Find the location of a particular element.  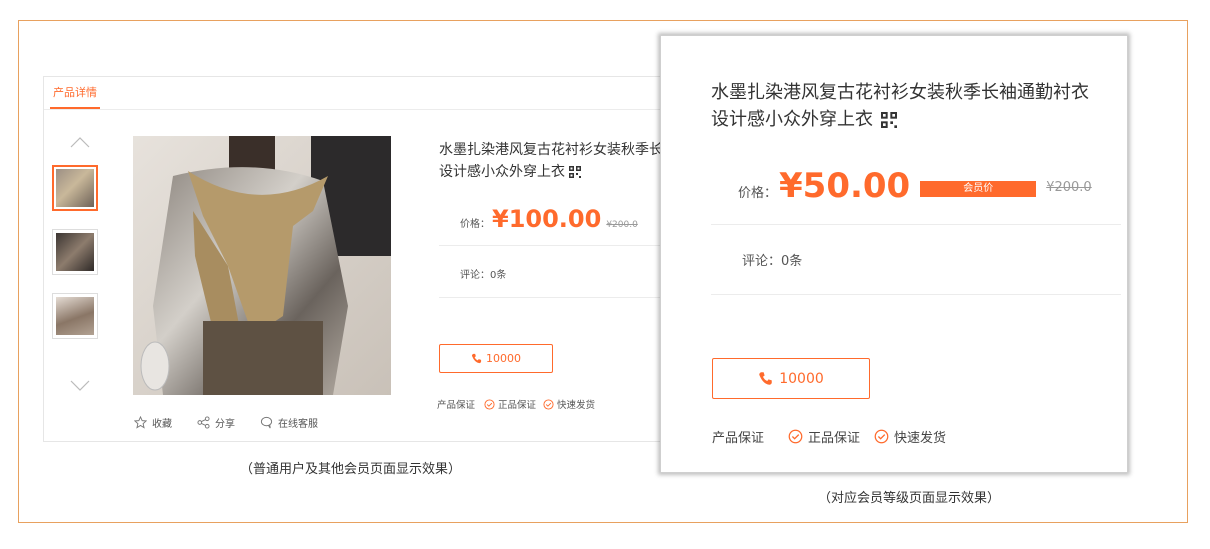

member-price: ¥50.00 is located at coordinates (845, 186).